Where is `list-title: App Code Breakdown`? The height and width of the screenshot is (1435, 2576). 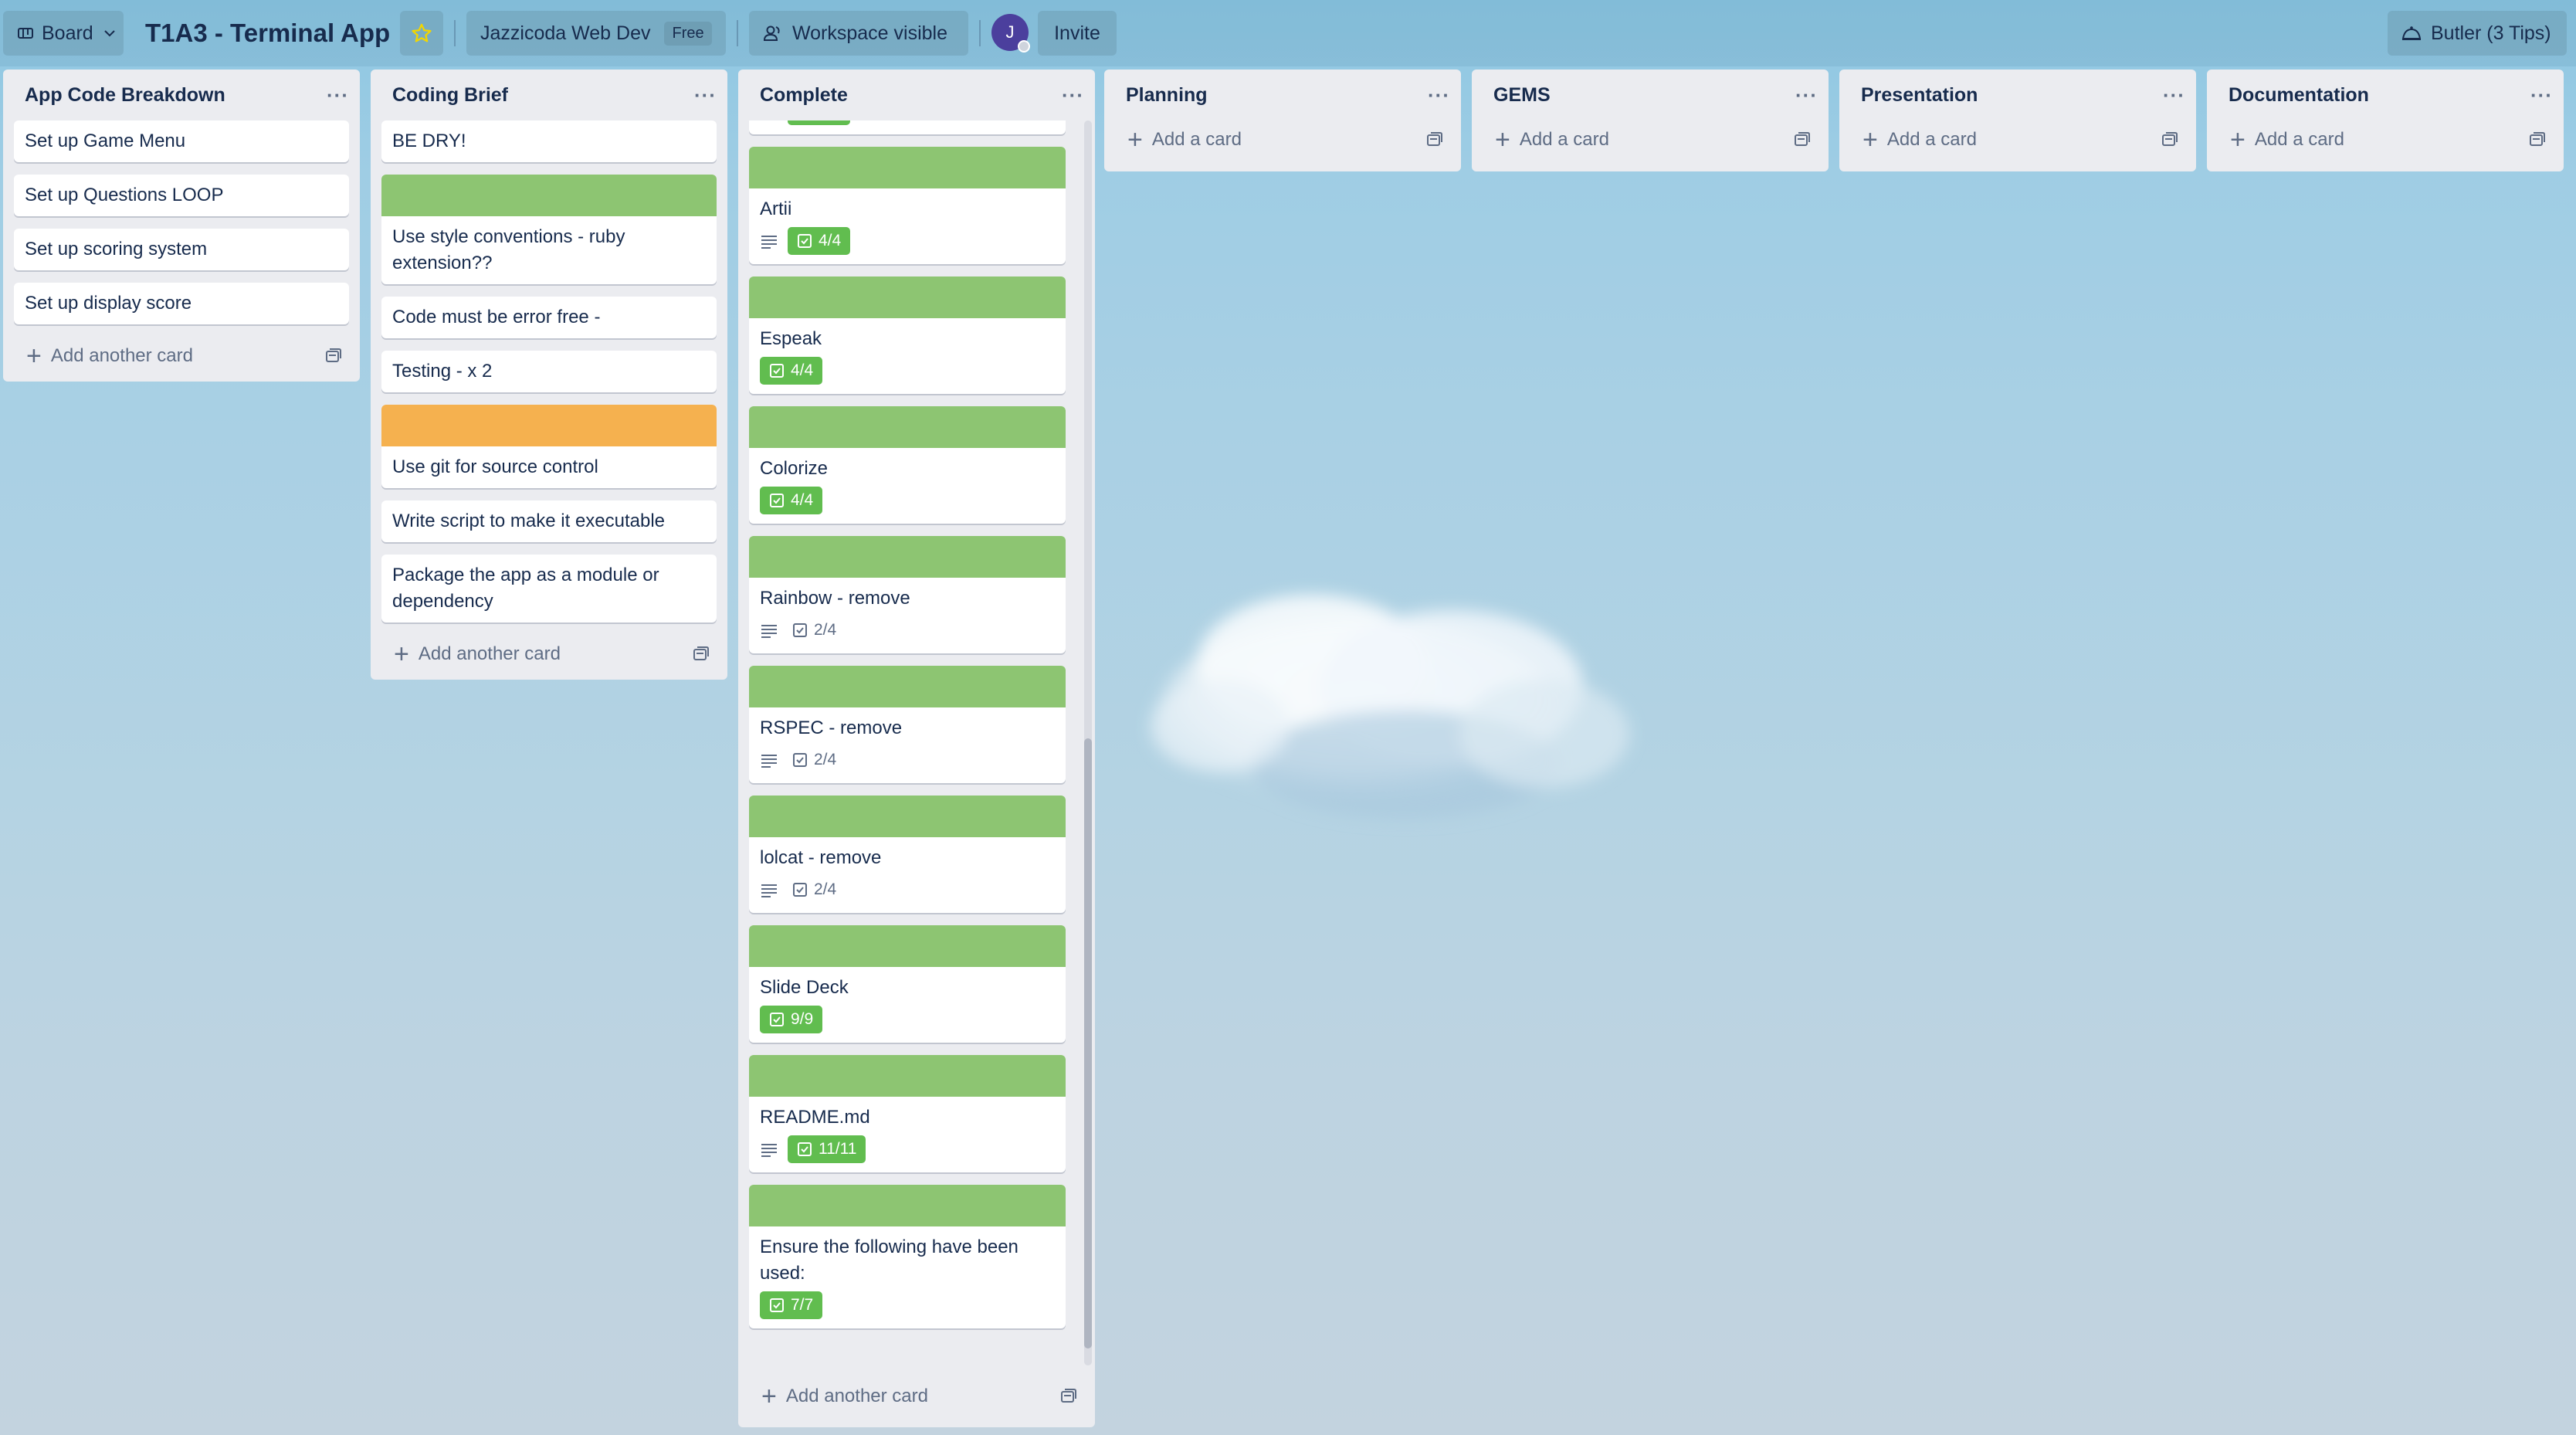 list-title: App Code Breakdown is located at coordinates (125, 95).